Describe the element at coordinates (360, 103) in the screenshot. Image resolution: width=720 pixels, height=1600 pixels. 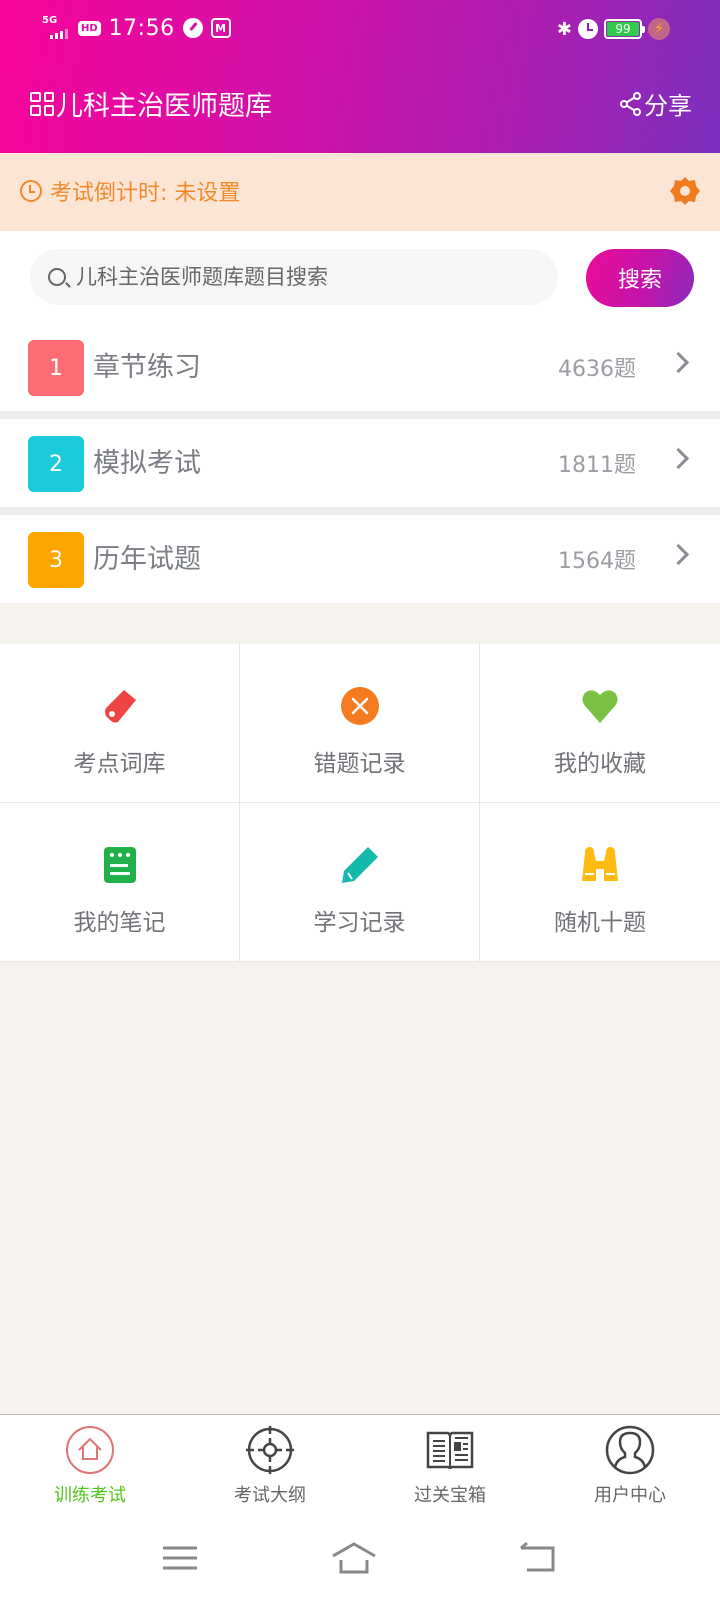
I see `app-bar: 儿科主治医师题库 分享` at that location.